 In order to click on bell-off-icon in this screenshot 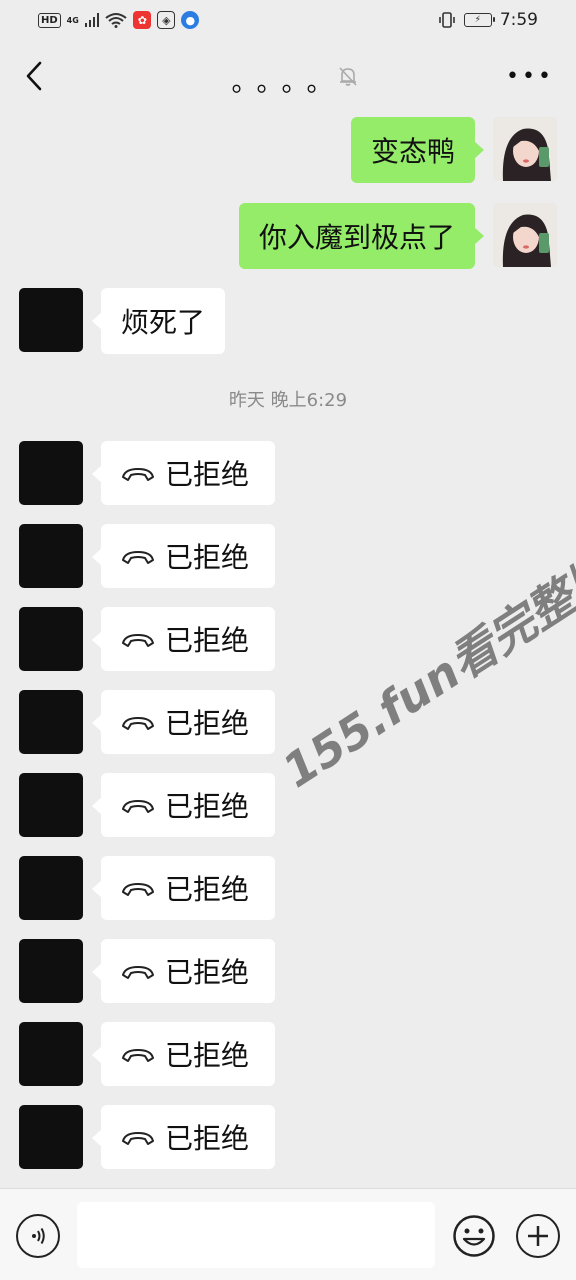, I will do `click(348, 76)`.